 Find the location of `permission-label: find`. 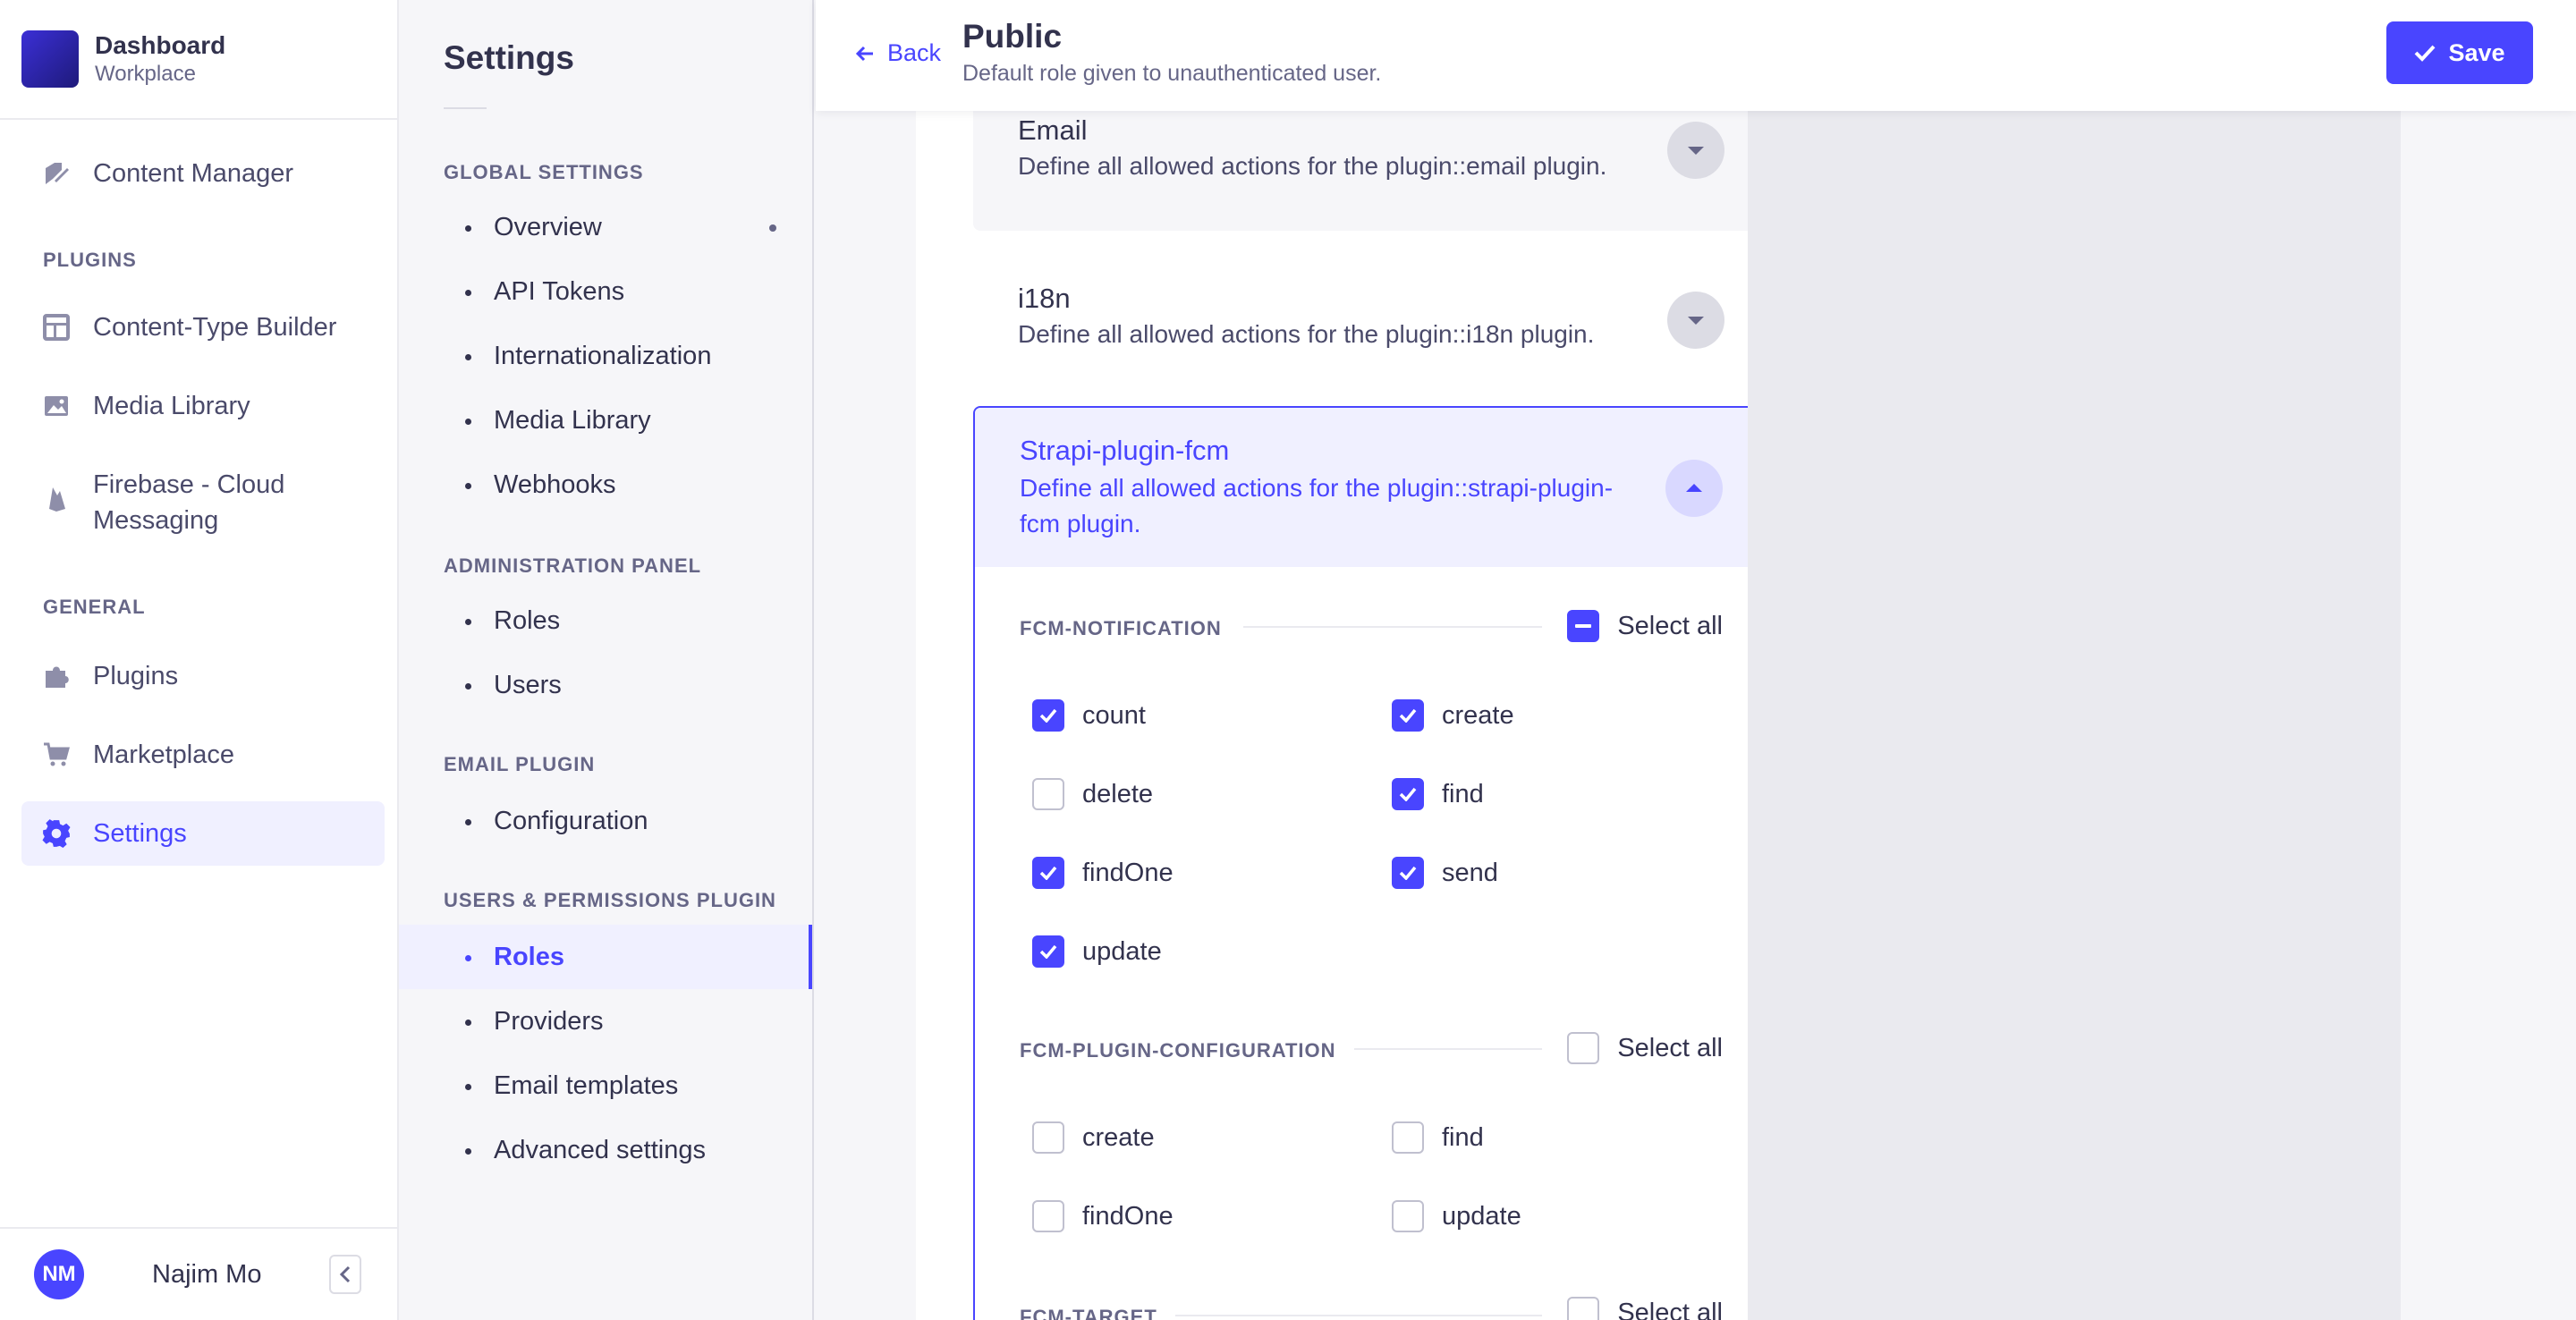

permission-label: find is located at coordinates (1463, 793).